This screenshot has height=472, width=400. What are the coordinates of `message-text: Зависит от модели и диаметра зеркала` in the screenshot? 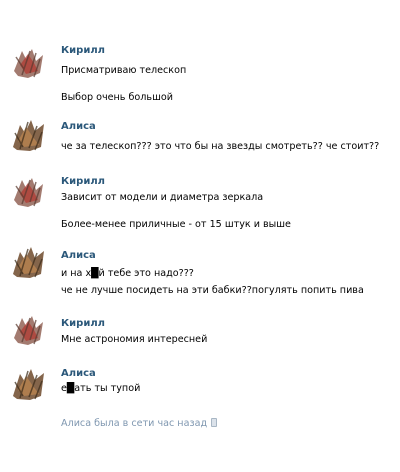 It's located at (162, 197).